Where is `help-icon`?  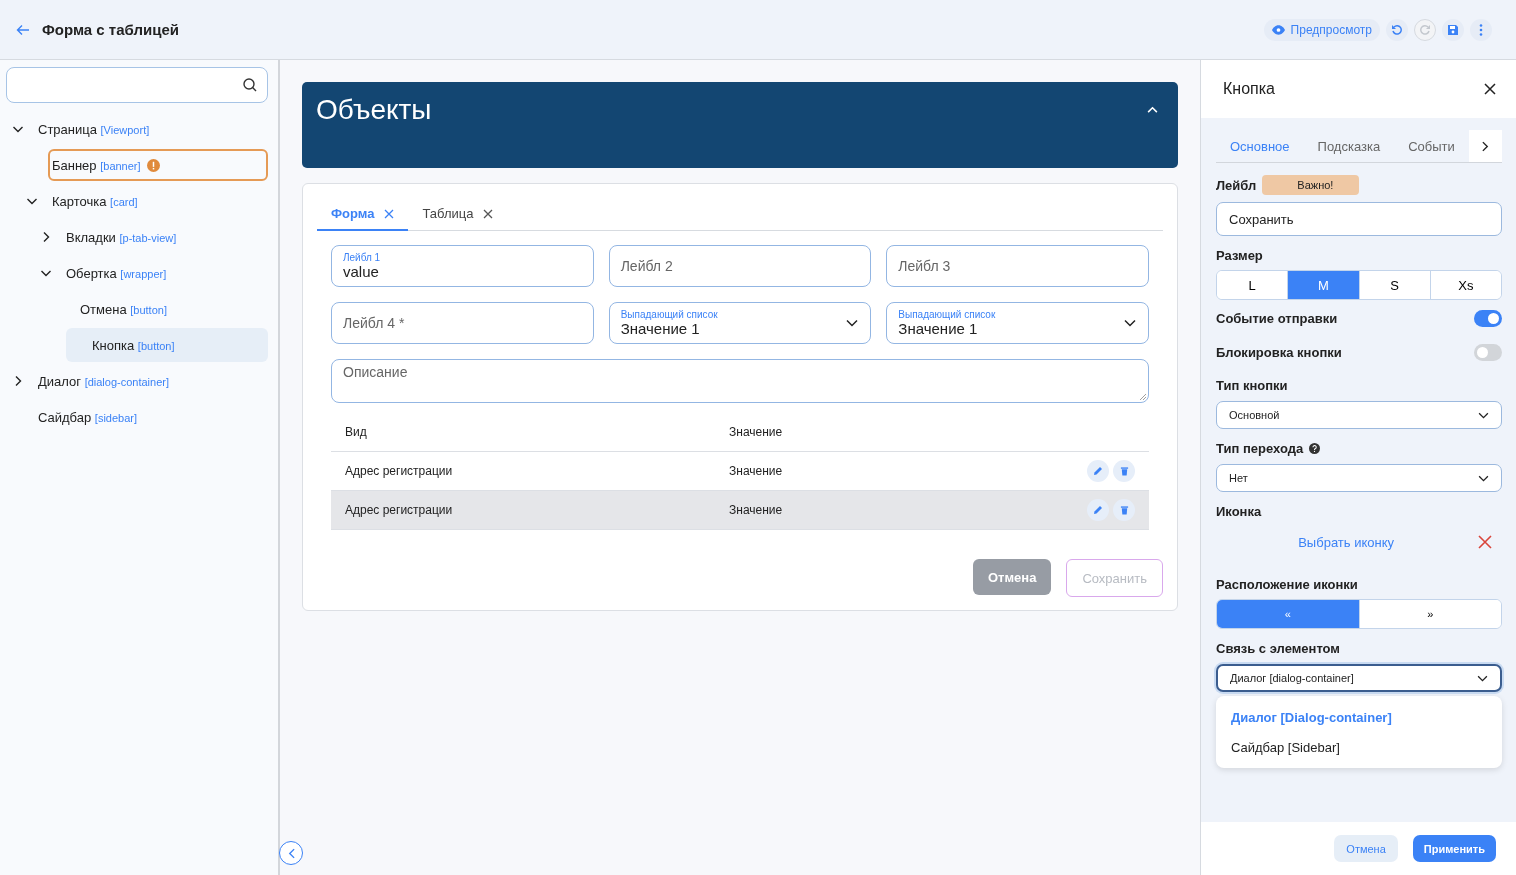 help-icon is located at coordinates (1315, 448).